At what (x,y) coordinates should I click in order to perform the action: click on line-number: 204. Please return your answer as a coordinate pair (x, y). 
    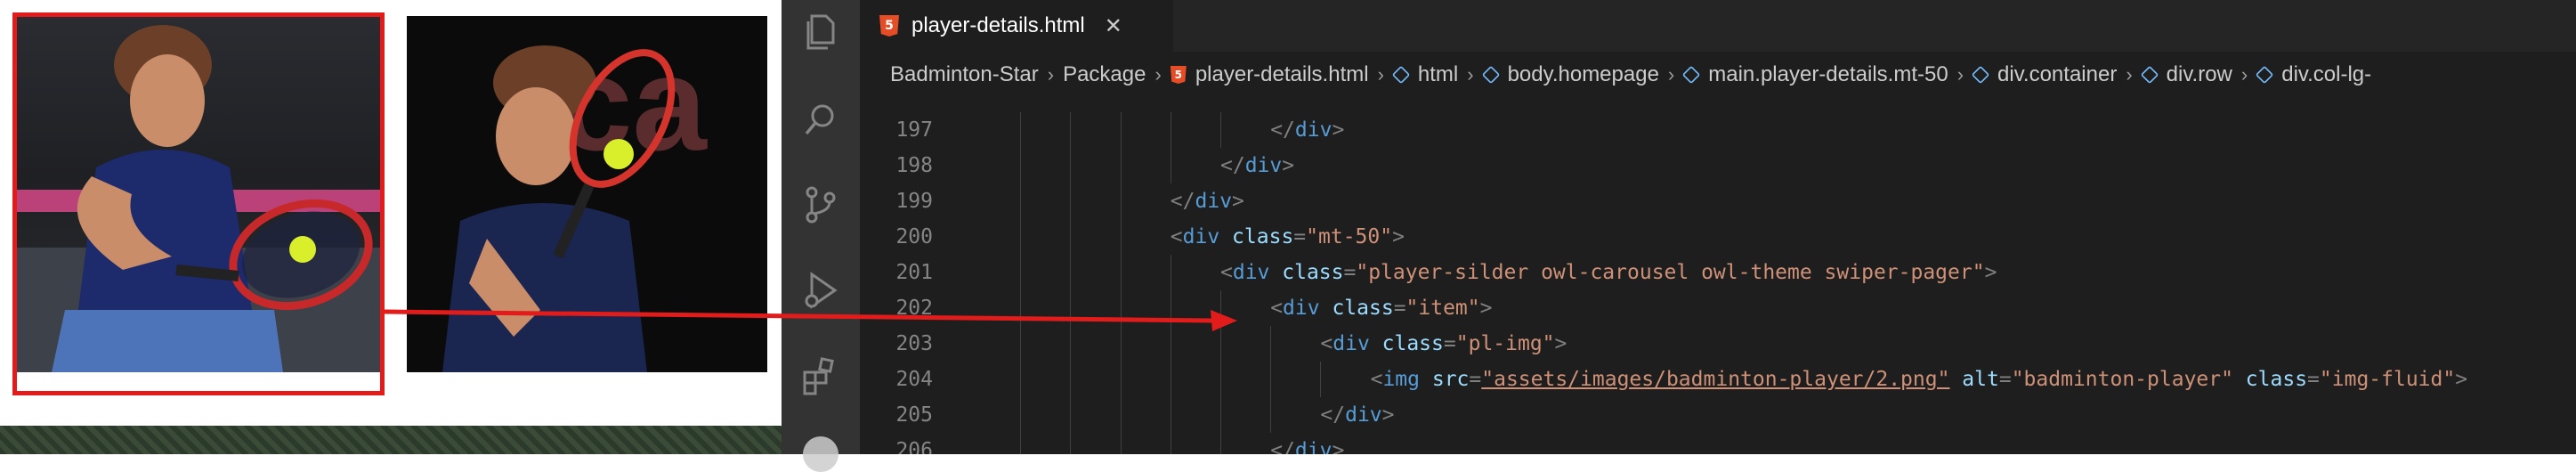
    Looking at the image, I should click on (914, 379).